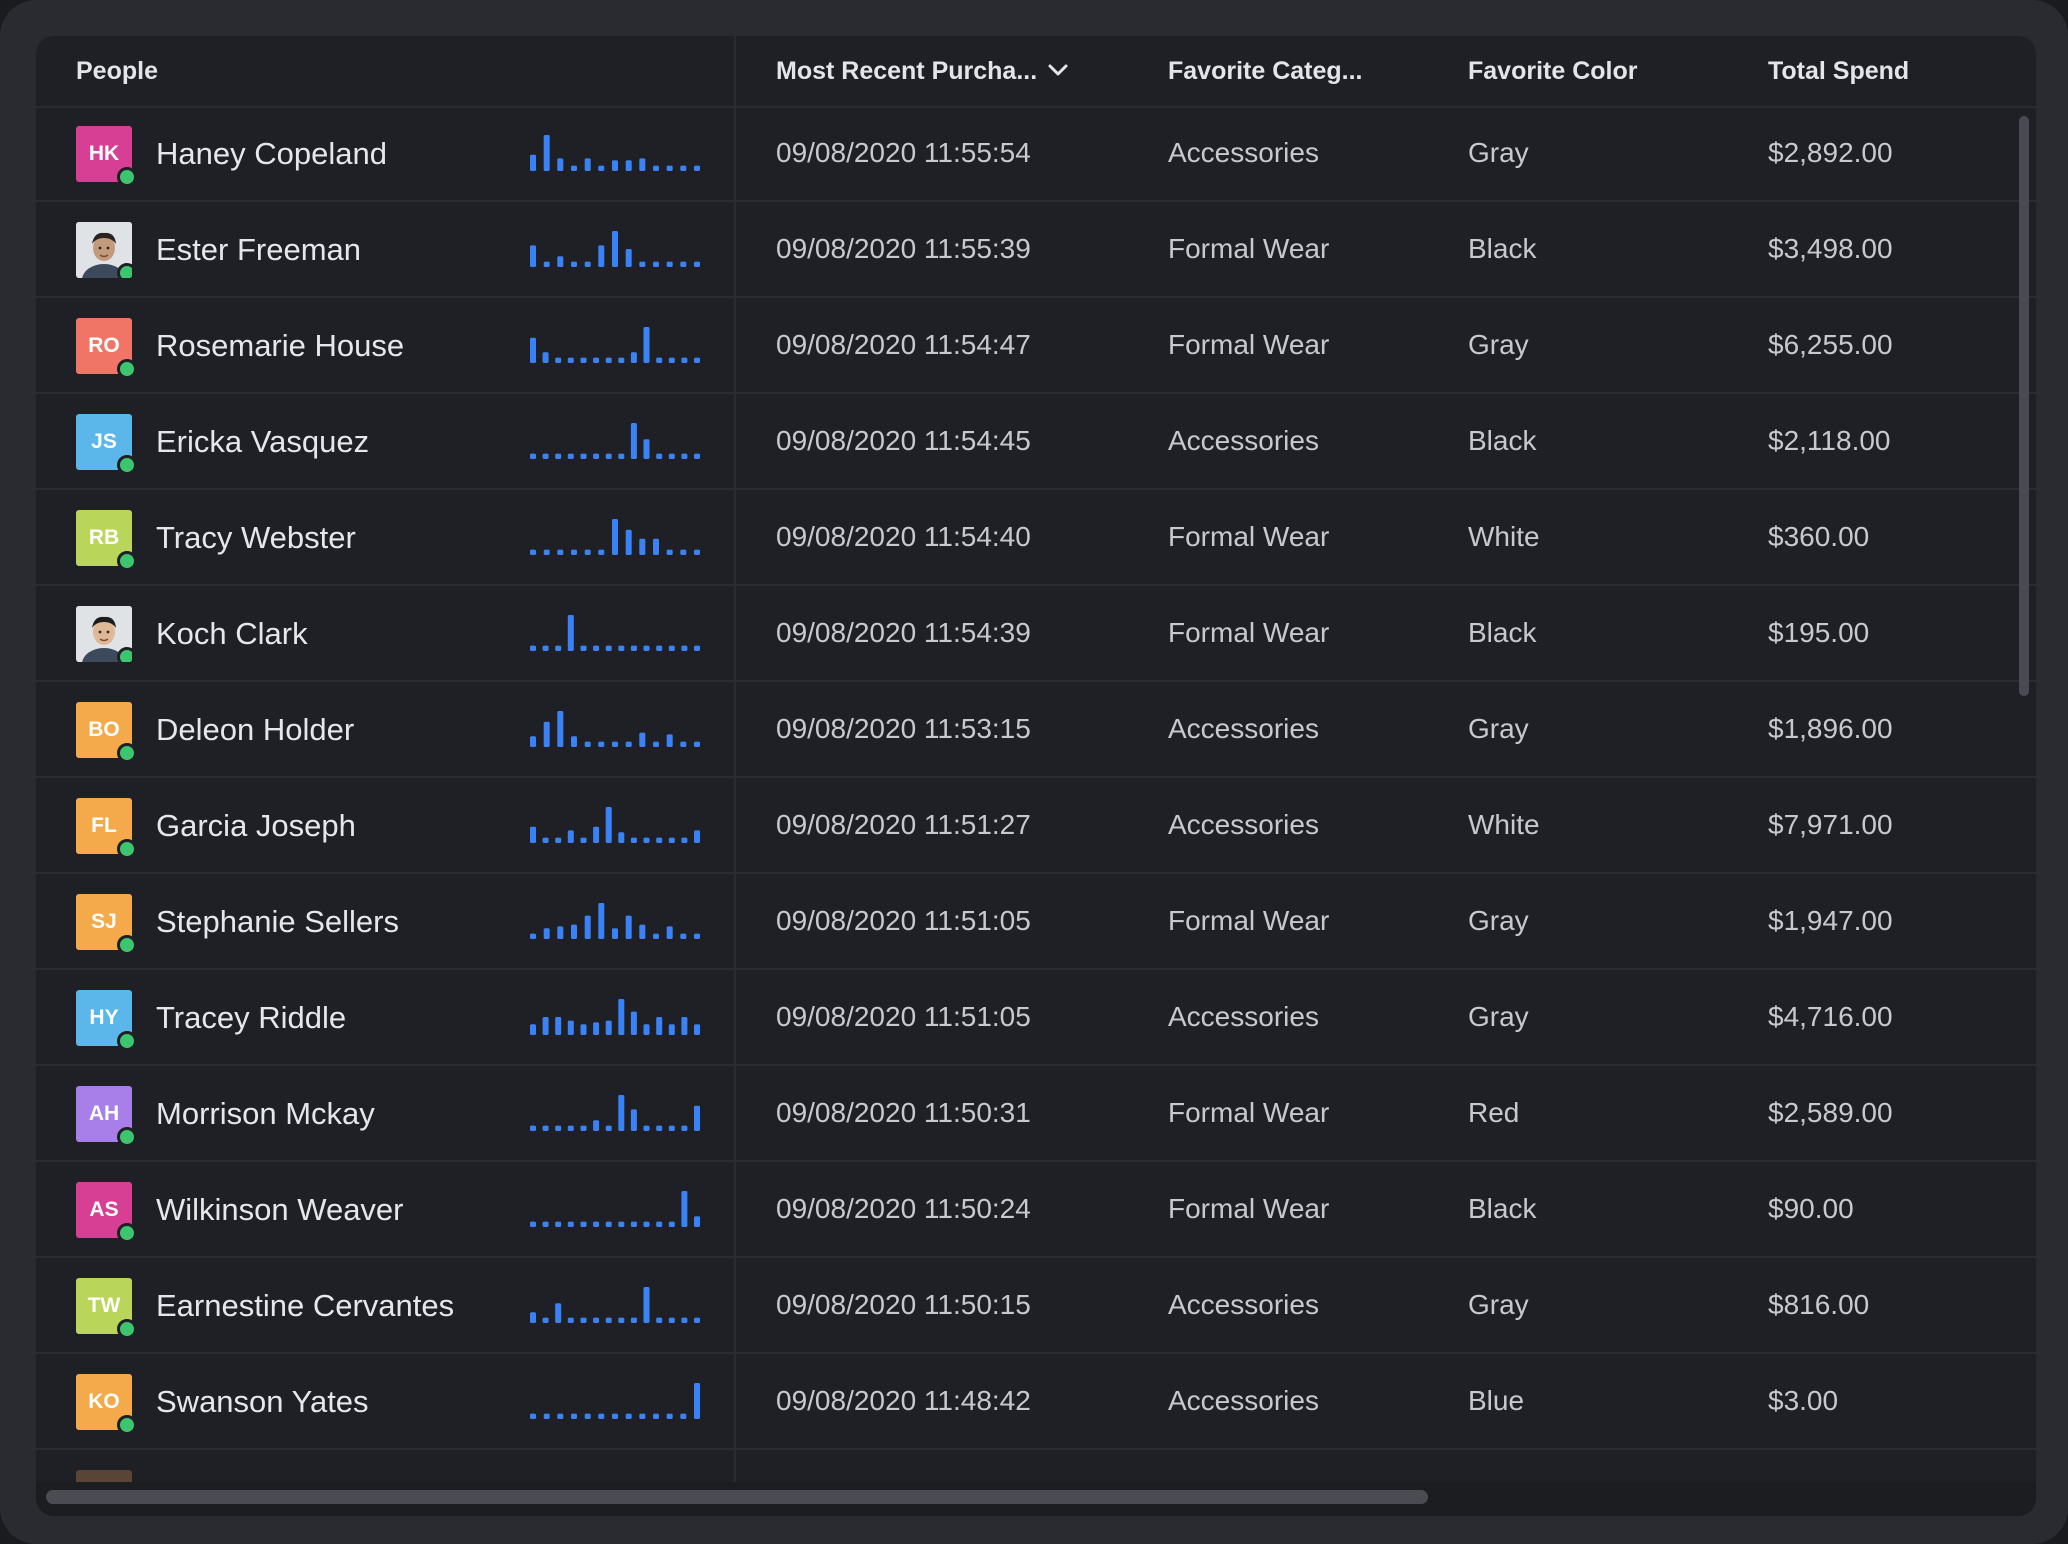 This screenshot has width=2068, height=1544. I want to click on favorite-color-cell: Red, so click(1494, 1112).